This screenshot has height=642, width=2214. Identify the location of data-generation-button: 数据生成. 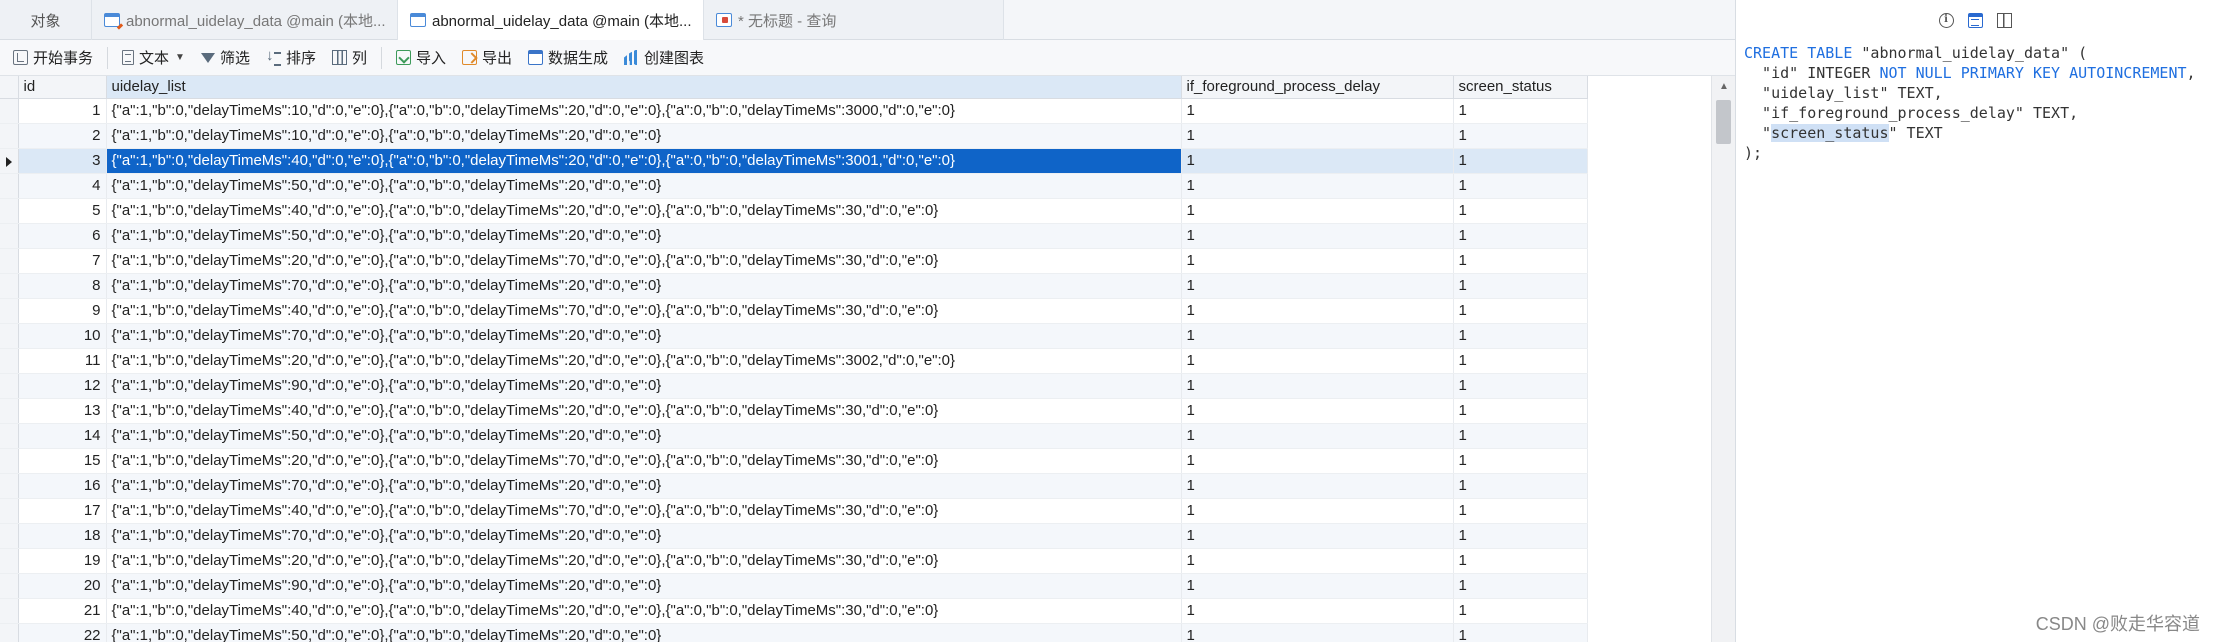
(568, 58).